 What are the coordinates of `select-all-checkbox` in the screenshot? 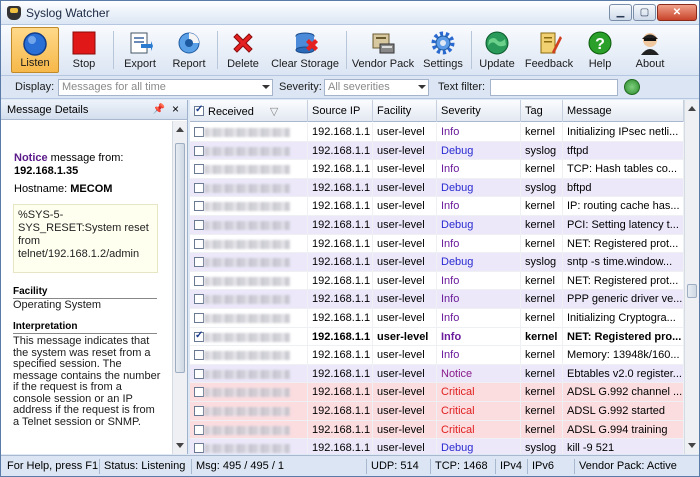 It's located at (199, 110).